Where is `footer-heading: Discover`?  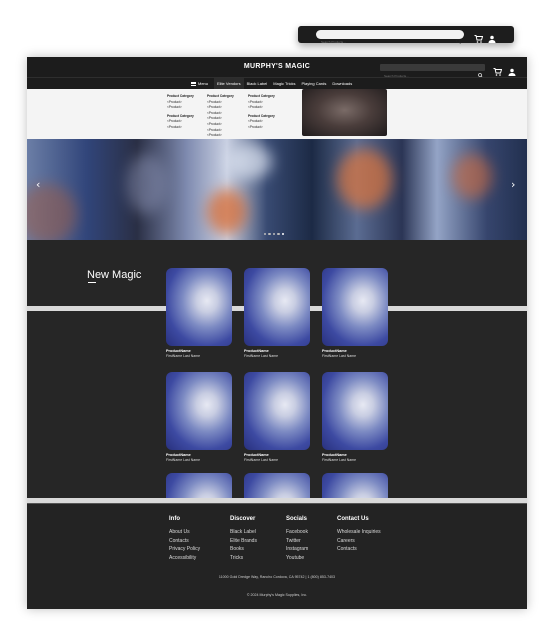 footer-heading: Discover is located at coordinates (243, 519).